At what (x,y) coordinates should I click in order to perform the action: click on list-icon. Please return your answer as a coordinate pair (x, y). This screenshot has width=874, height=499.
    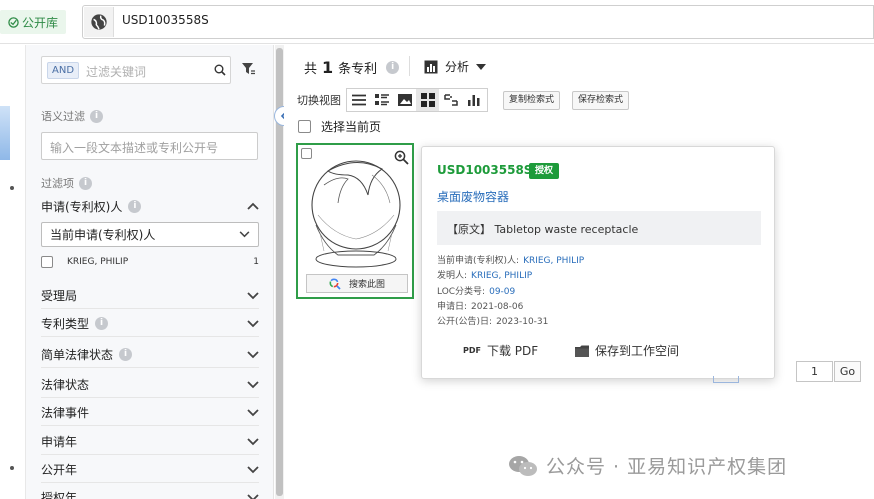
    Looking at the image, I should click on (358, 100).